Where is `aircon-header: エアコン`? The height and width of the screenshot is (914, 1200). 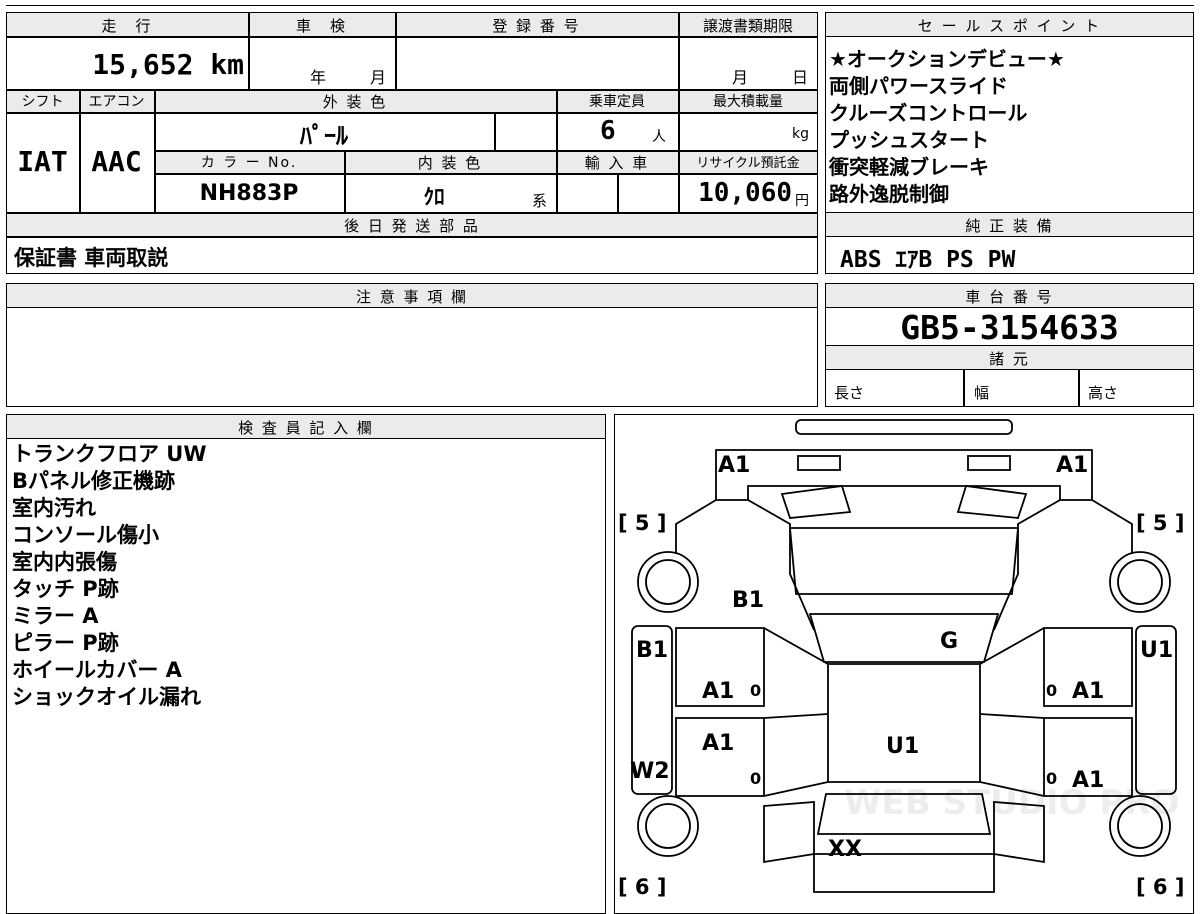
aircon-header: エアコン is located at coordinates (116, 102).